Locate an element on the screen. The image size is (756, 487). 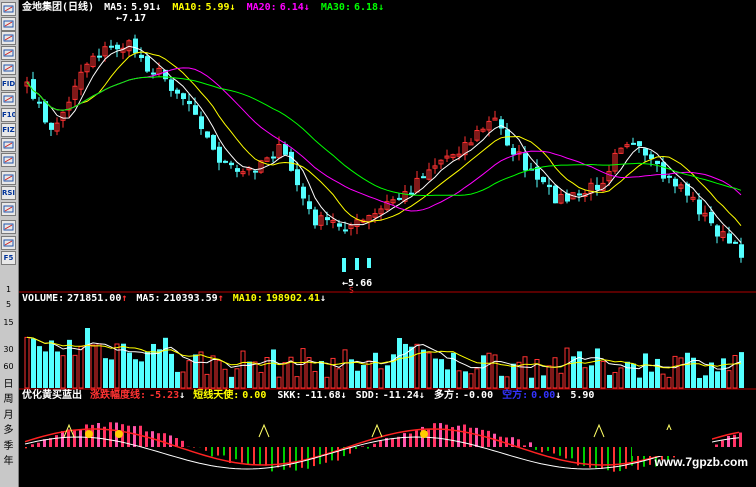
info-icon is located at coordinates (8, 145).